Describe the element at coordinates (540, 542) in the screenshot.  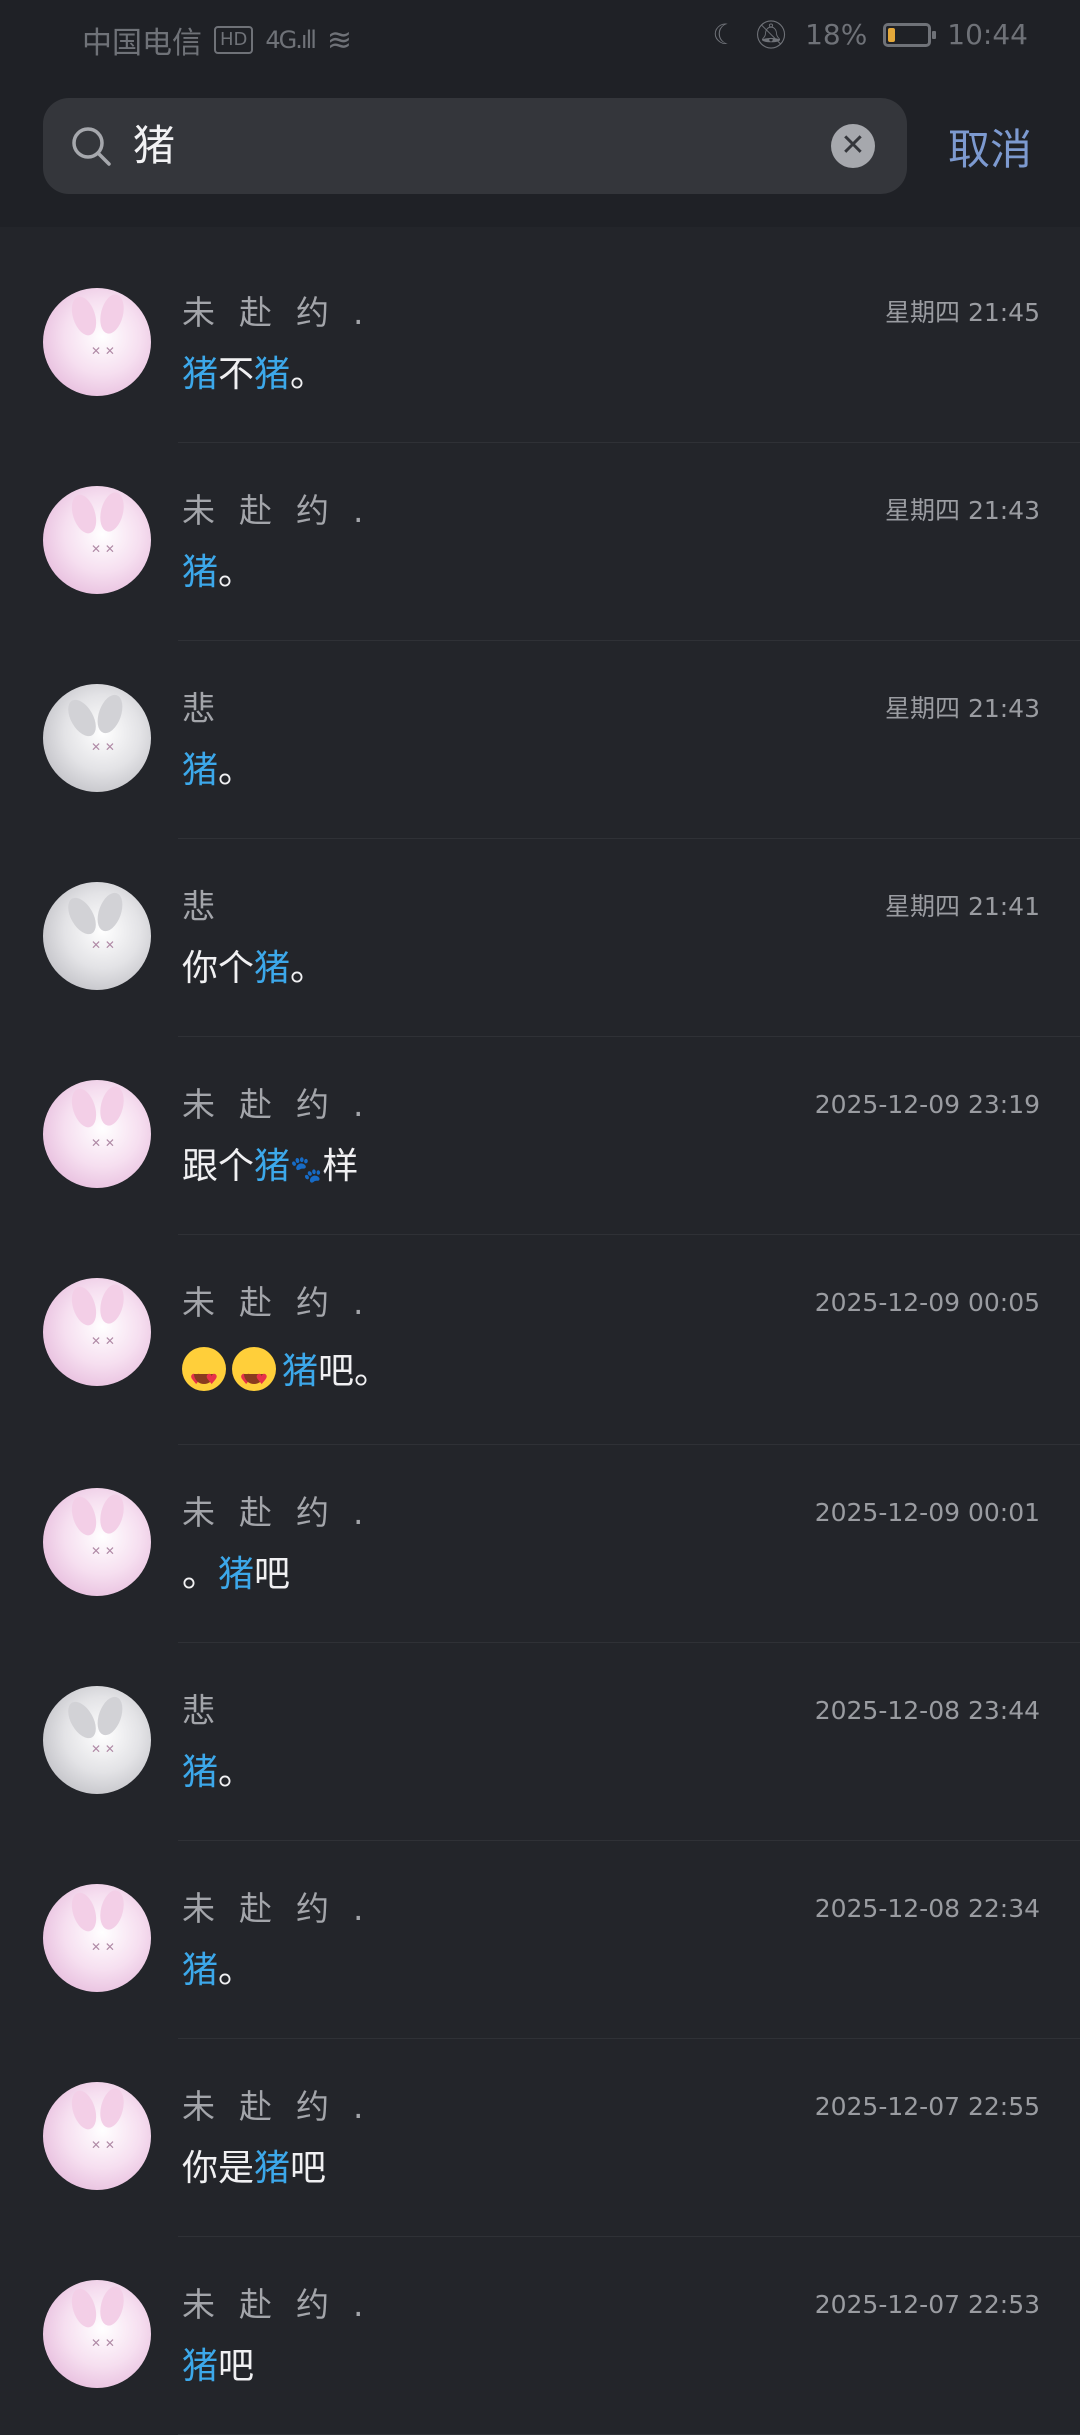
I see `search-result-item: ✕ ✕ 未赴约. 星期四 21:43 猪。` at that location.